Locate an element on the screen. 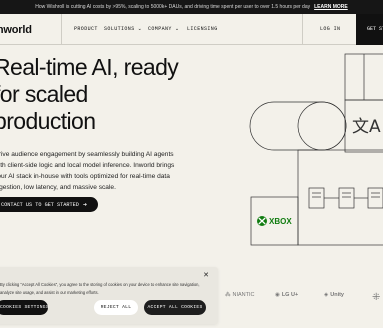 This screenshot has height=328, width=383. unity-cube-icon: ◈ is located at coordinates (326, 295).